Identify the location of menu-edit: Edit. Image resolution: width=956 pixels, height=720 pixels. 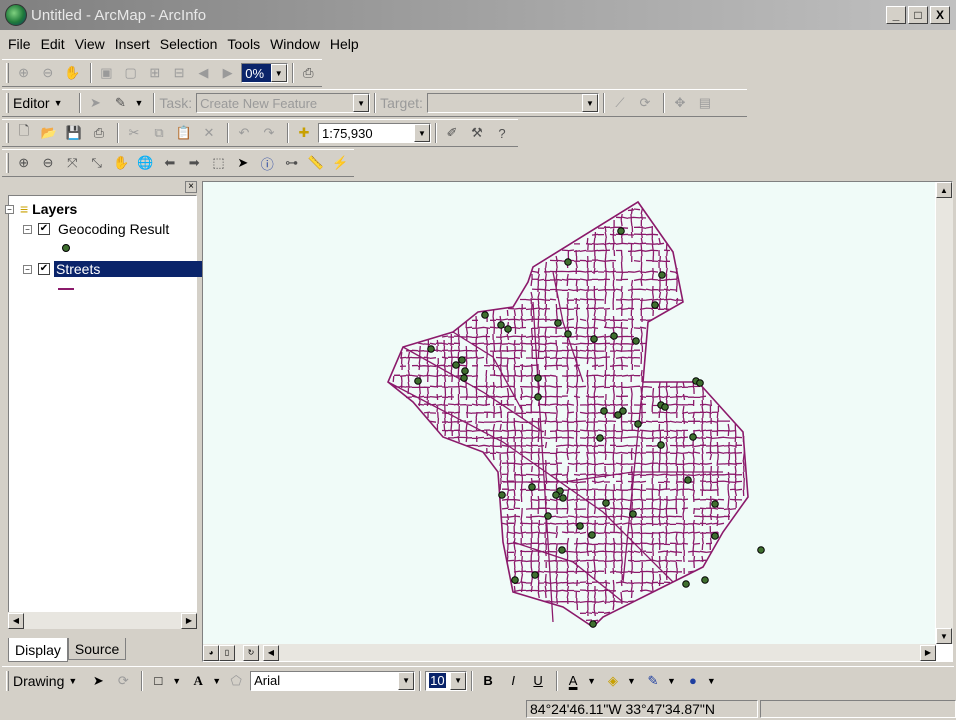
(53, 44).